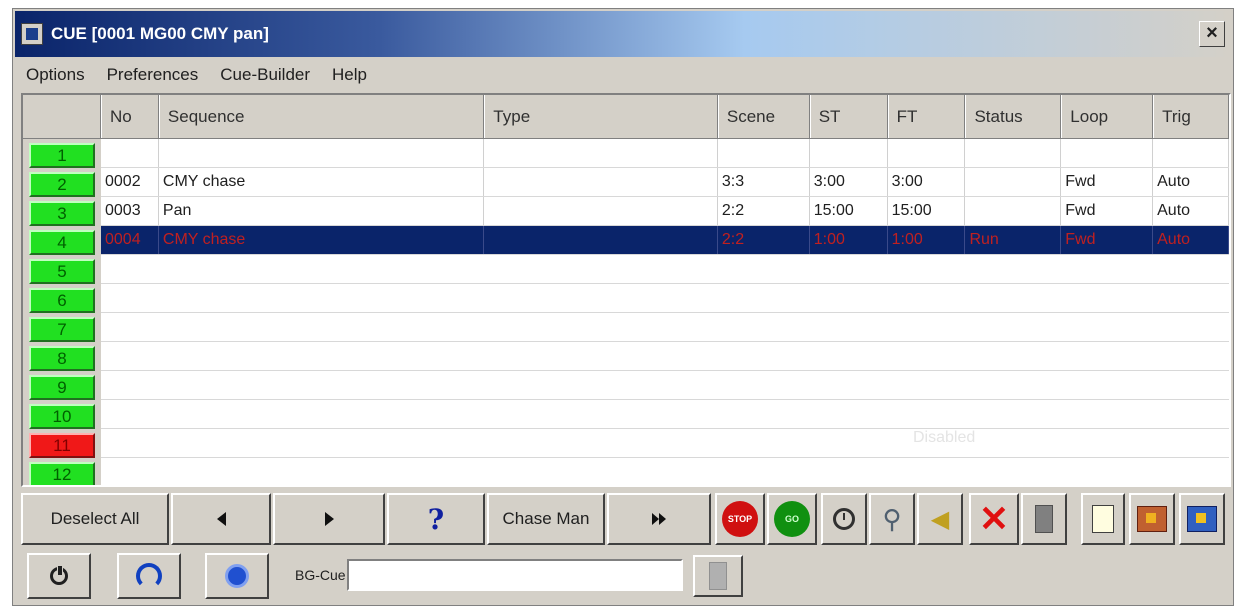 The image size is (1242, 614). I want to click on col-header-trig: Trig, so click(1191, 116).